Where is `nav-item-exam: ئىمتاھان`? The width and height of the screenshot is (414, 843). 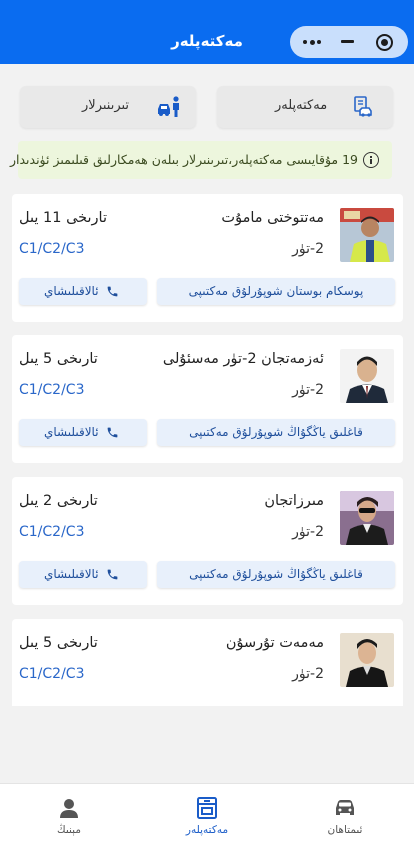 nav-item-exam: ئىمتاھان is located at coordinates (345, 813).